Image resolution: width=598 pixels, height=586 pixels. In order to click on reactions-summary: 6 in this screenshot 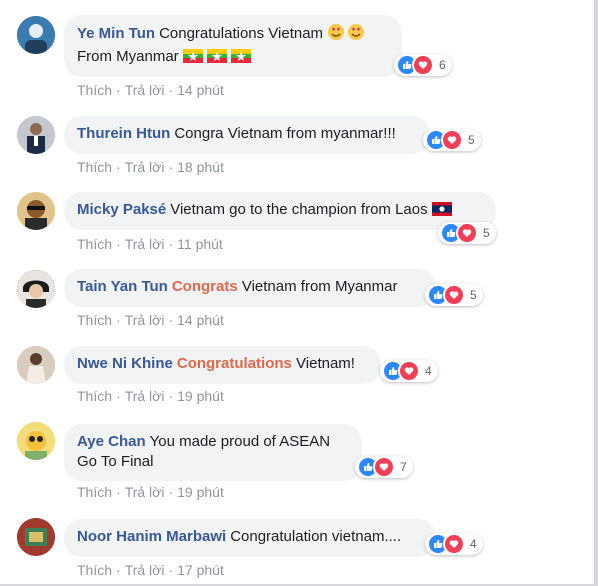, I will do `click(423, 65)`.